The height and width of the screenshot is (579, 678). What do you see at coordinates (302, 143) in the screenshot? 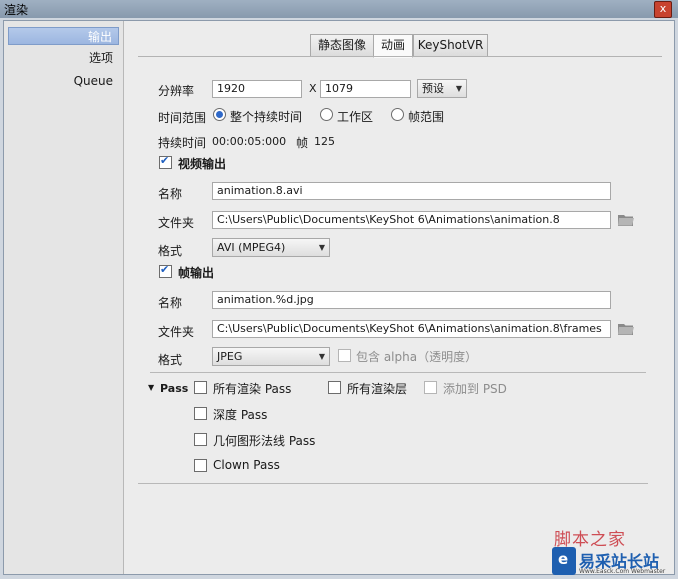
I see `frames-label: 帧` at bounding box center [302, 143].